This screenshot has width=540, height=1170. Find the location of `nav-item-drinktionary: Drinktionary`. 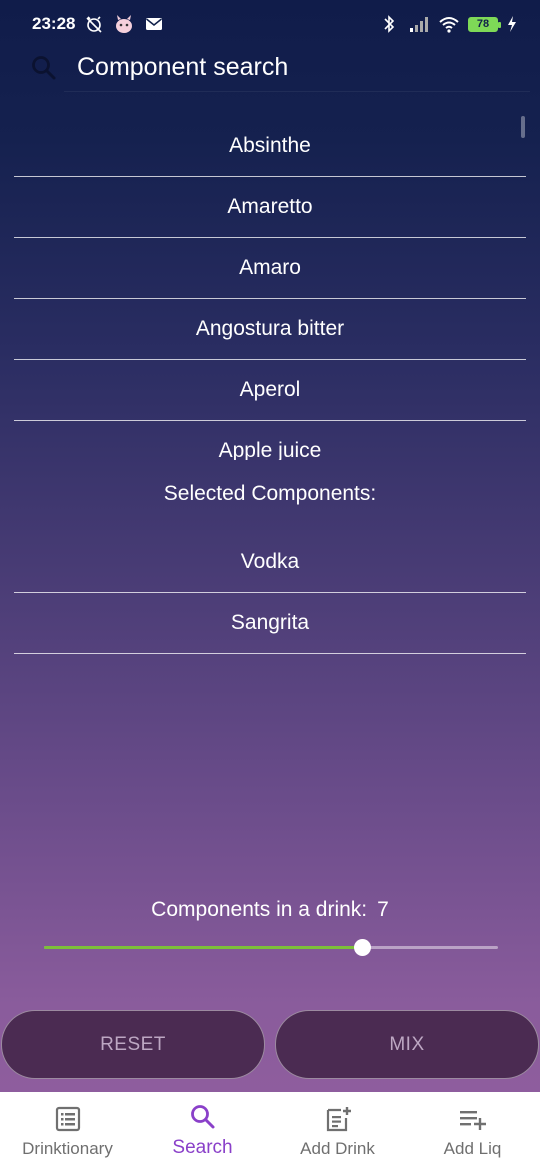

nav-item-drinktionary: Drinktionary is located at coordinates (67, 1131).